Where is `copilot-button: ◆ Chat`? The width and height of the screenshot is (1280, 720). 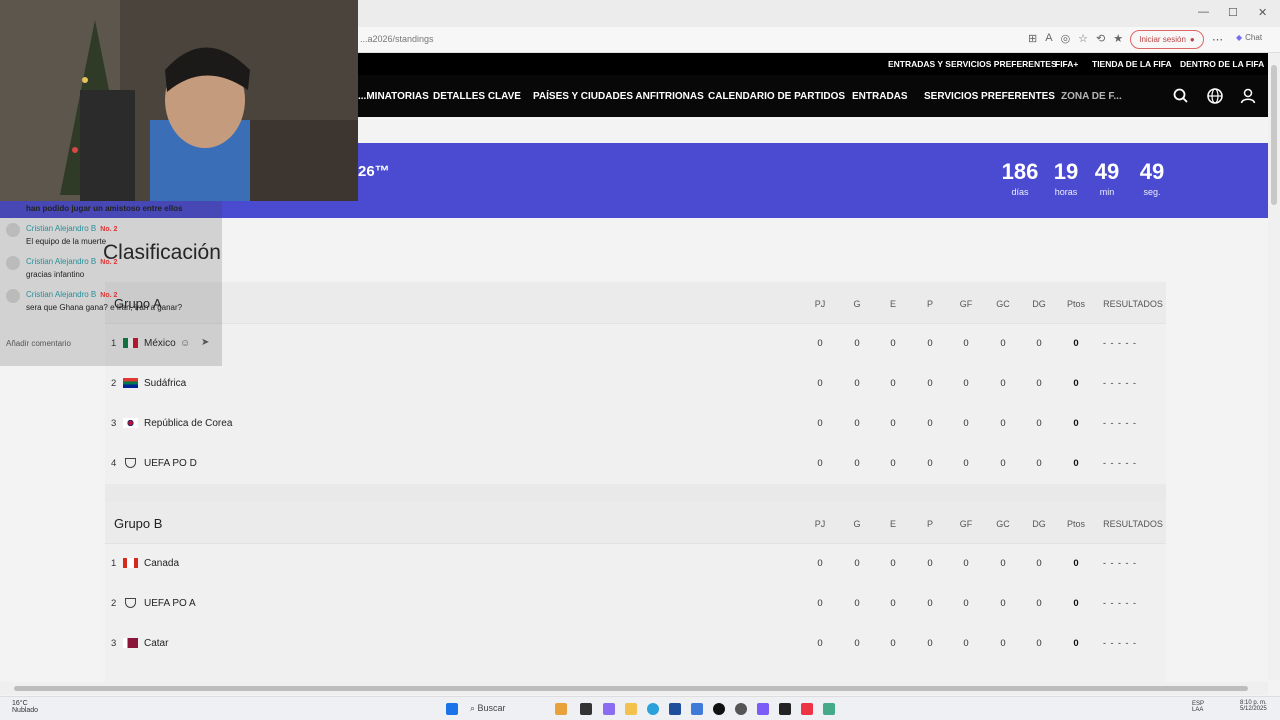 copilot-button: ◆ Chat is located at coordinates (1249, 37).